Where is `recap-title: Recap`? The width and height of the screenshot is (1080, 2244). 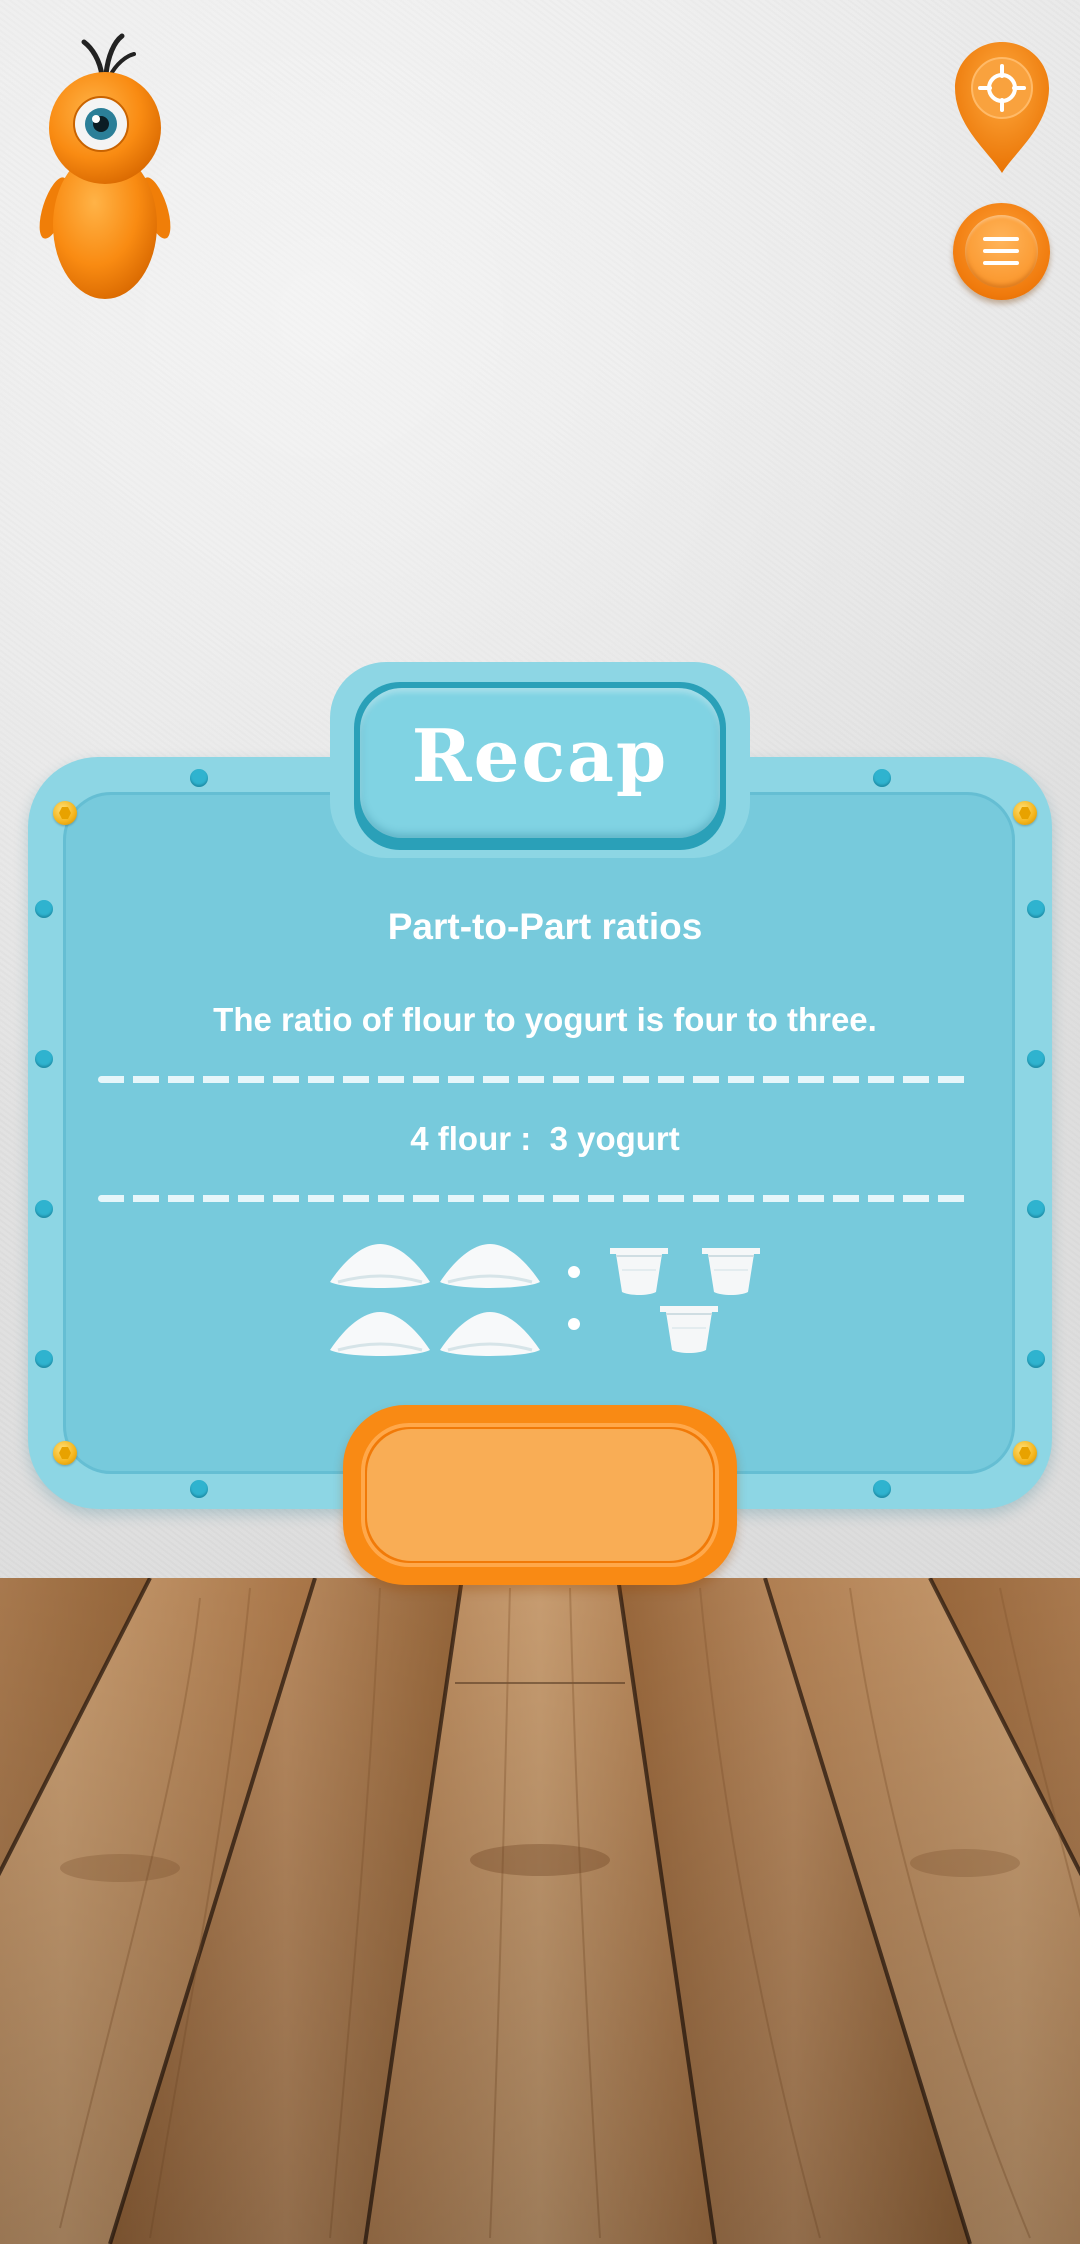 recap-title: Recap is located at coordinates (540, 755).